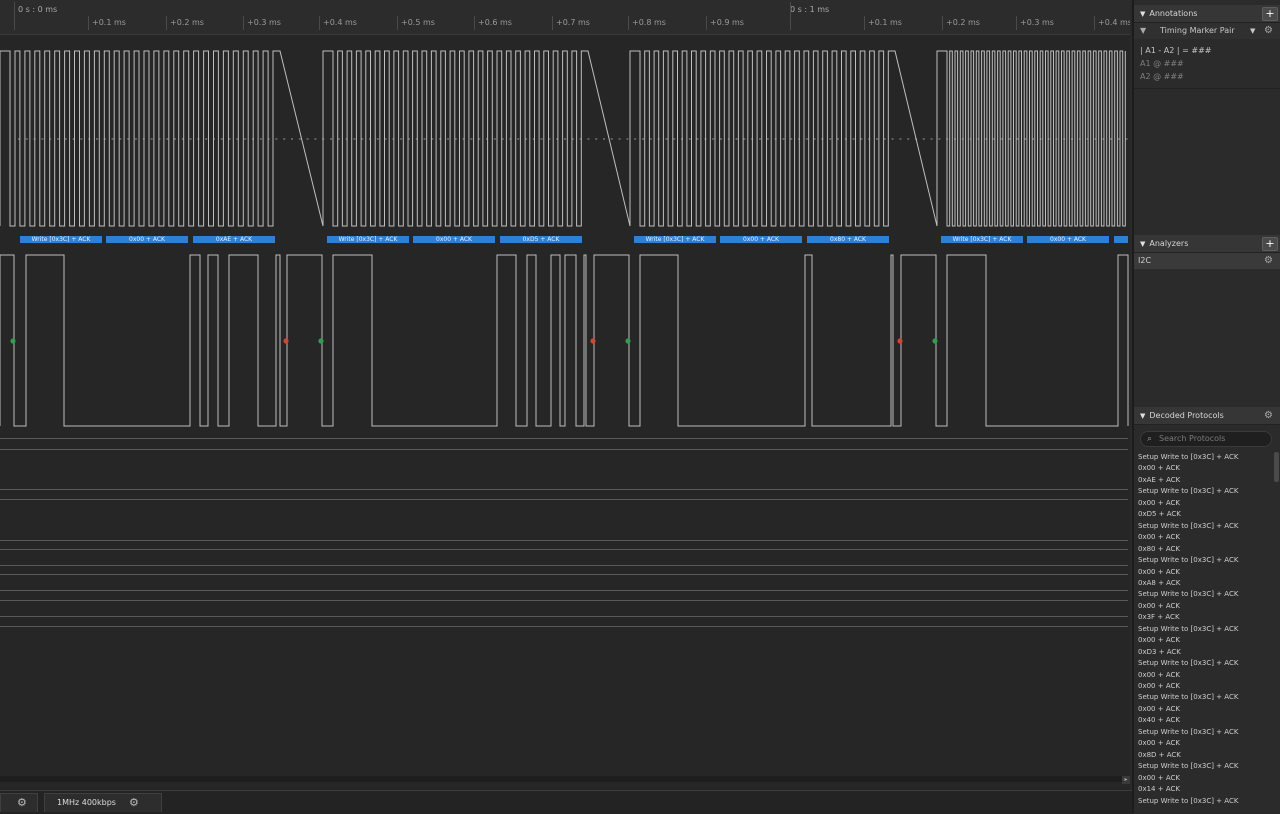 This screenshot has height=814, width=1280. I want to click on decoded-protocols-header: ▼ Decoded Protocols ⚙, so click(1207, 416).